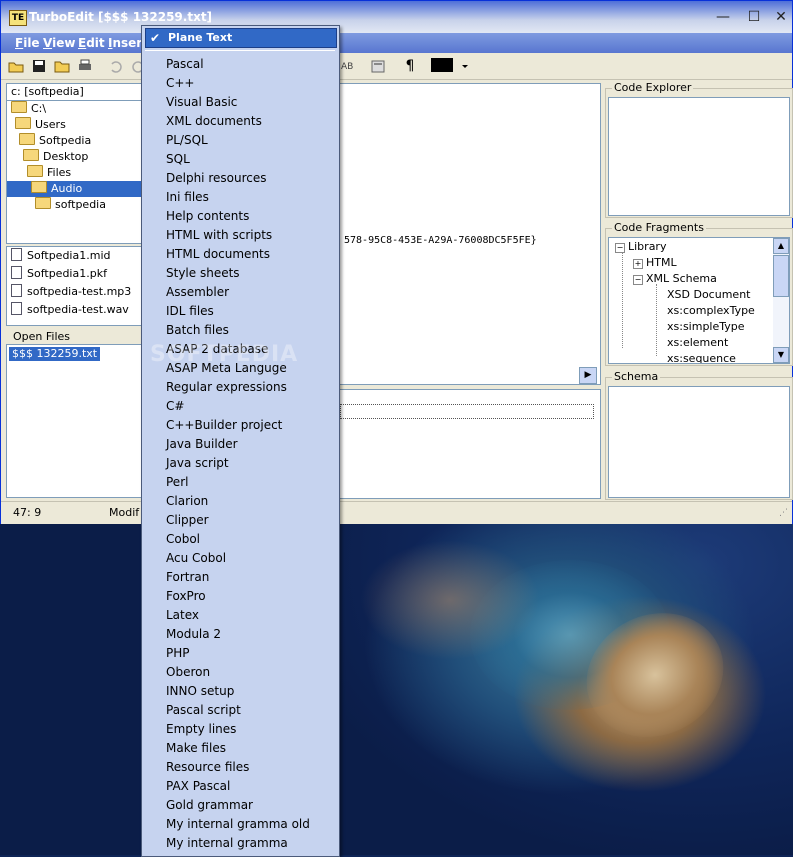 Image resolution: width=793 pixels, height=857 pixels. I want to click on menu-item-c-builder-project: C++Builder project, so click(224, 425).